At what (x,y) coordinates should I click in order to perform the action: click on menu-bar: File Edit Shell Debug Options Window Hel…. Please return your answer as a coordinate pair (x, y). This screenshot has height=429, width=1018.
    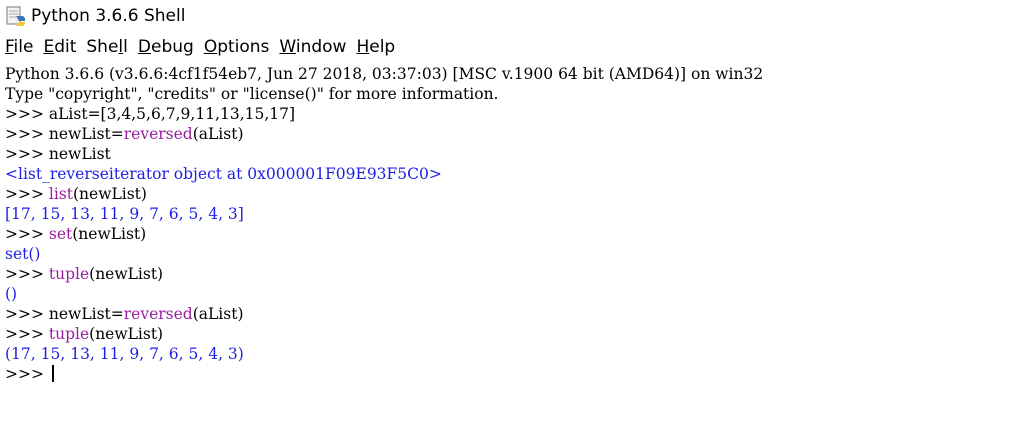
    Looking at the image, I should click on (509, 47).